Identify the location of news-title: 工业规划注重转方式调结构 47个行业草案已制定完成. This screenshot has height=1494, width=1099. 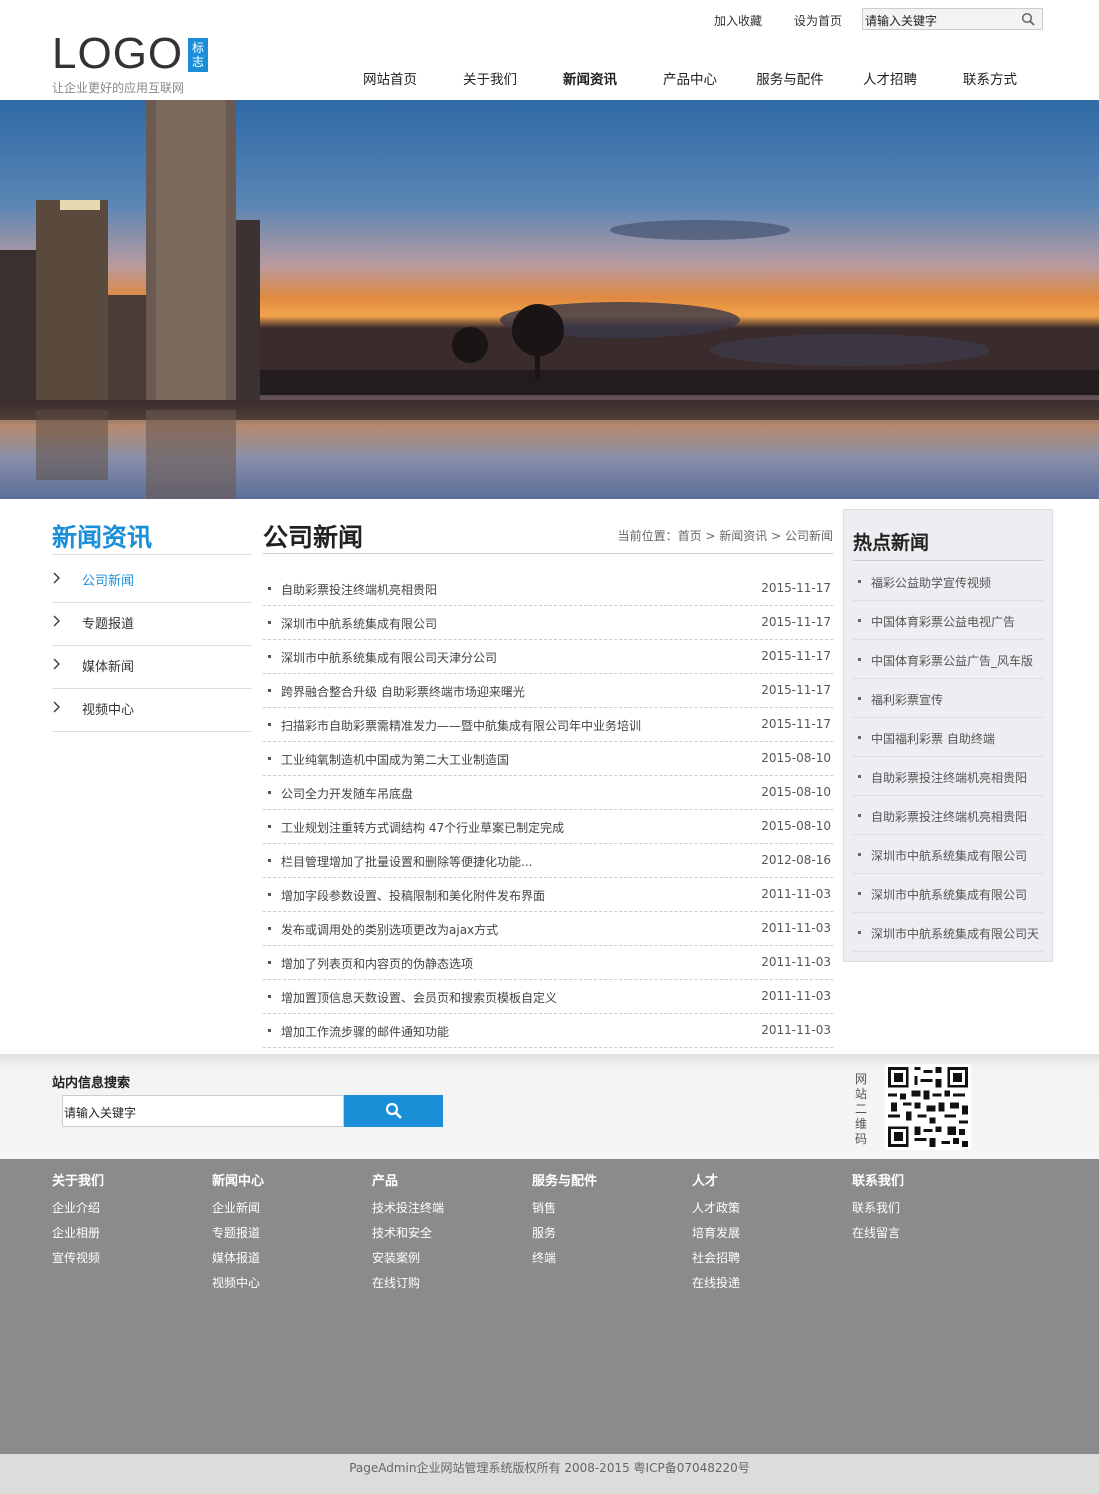
(422, 827).